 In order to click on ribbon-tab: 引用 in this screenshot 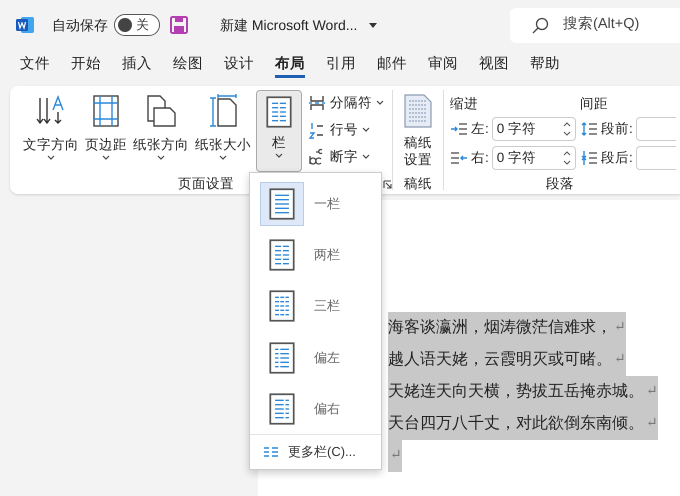, I will do `click(341, 66)`.